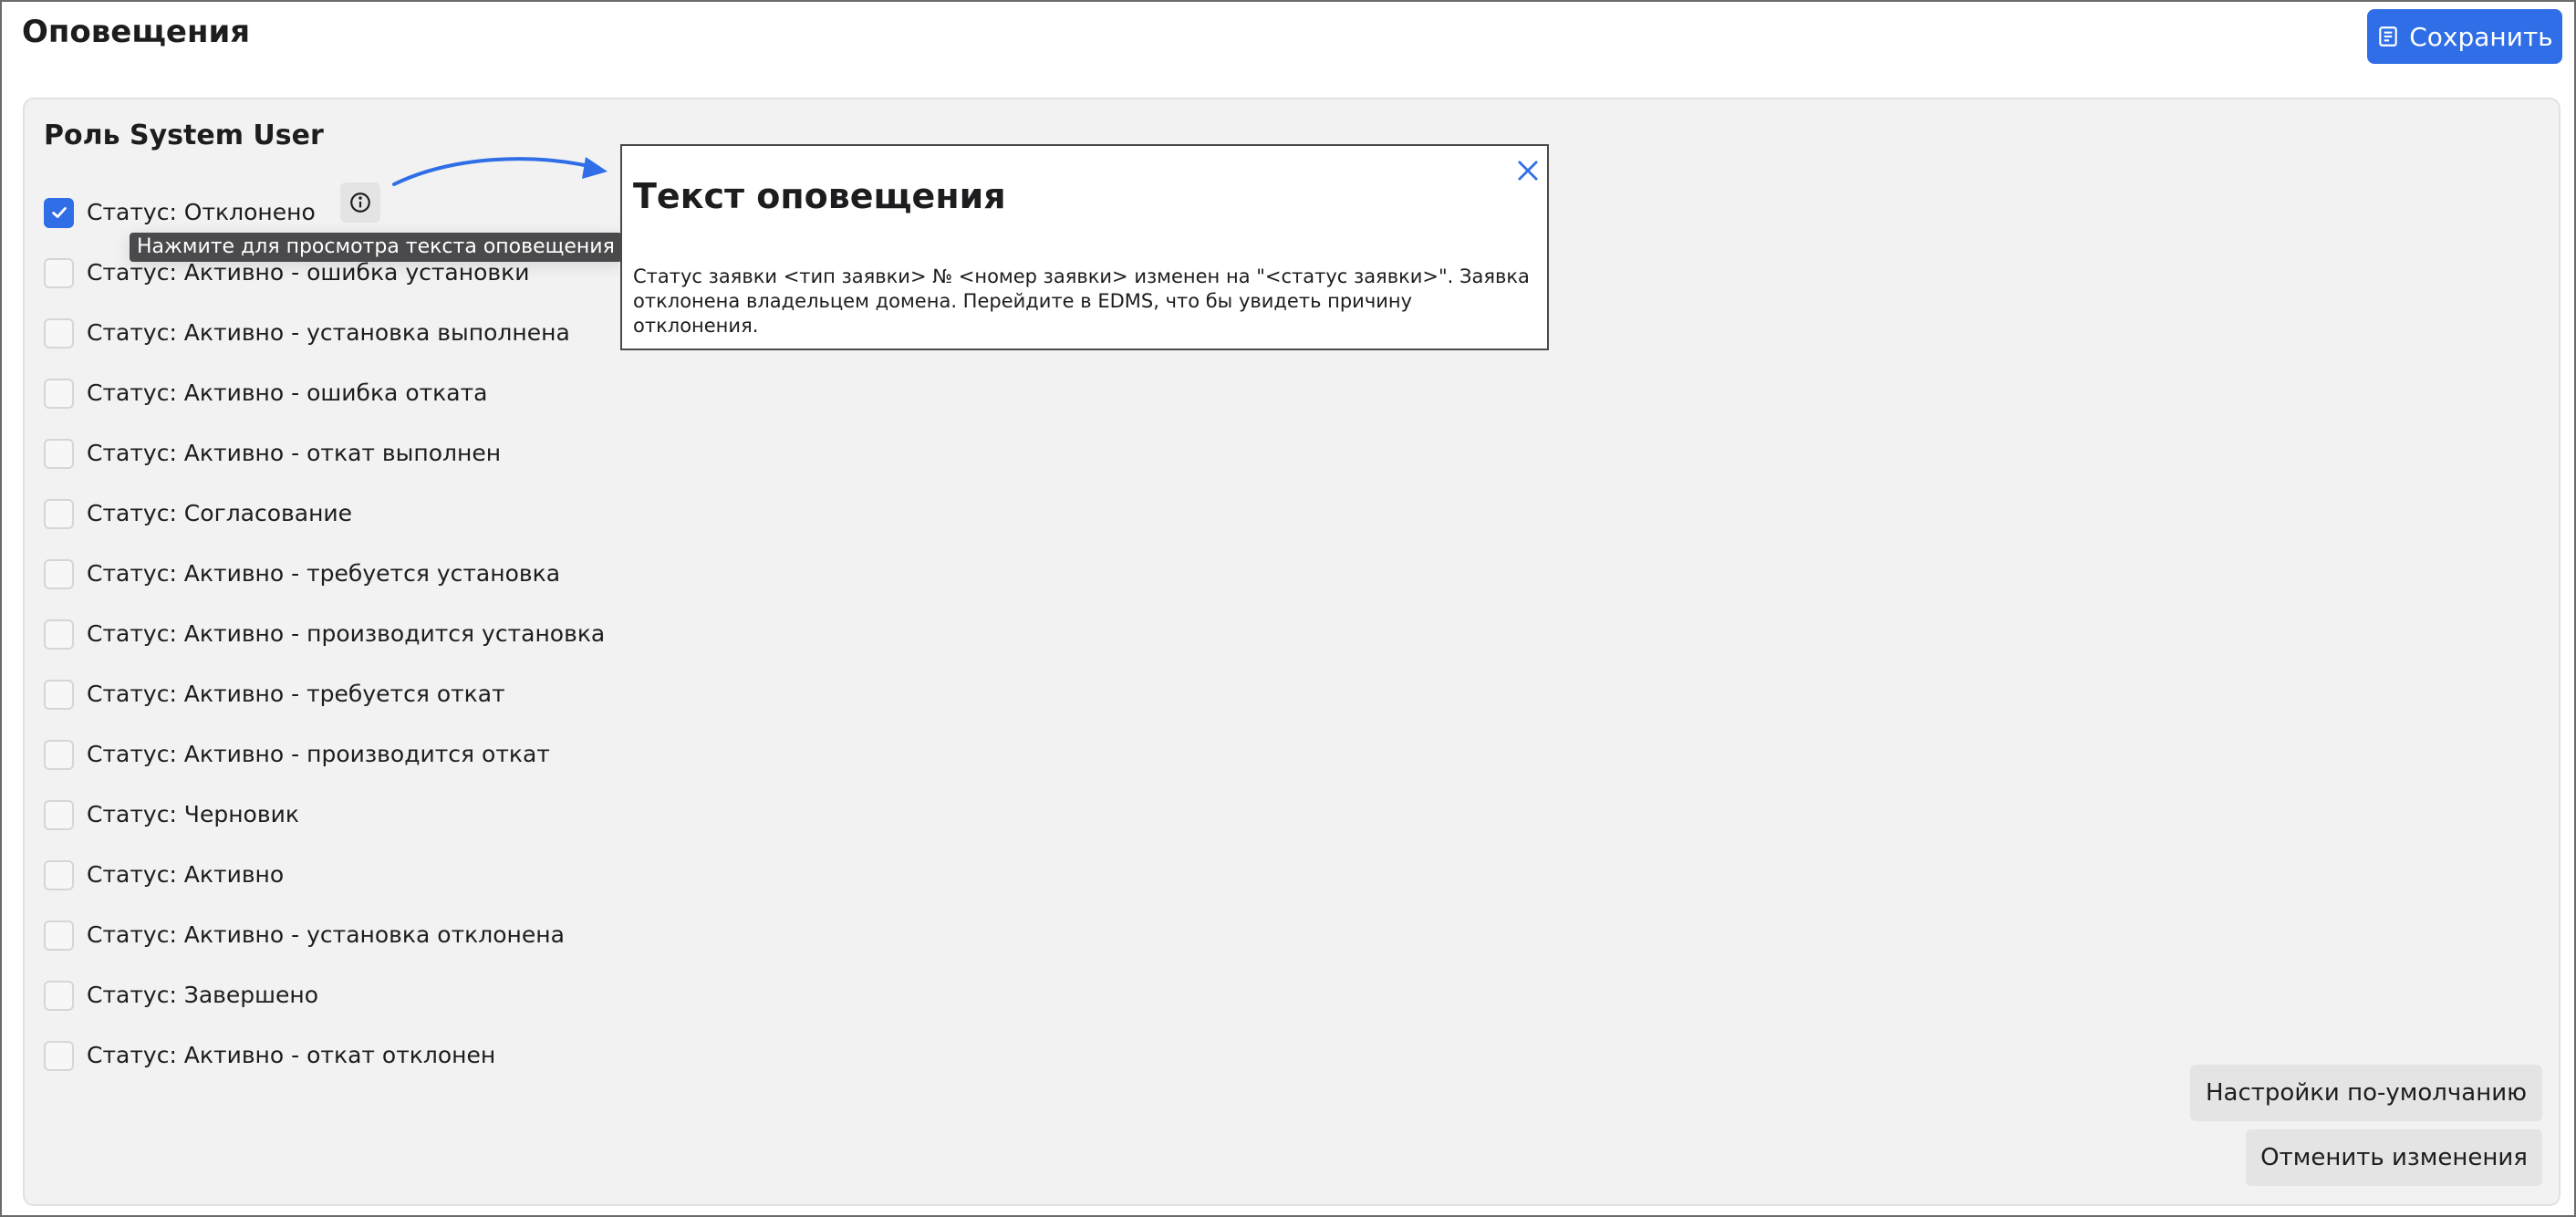 This screenshot has width=2576, height=1217. I want to click on status-label: Статус: Активно - установка выполнена, so click(328, 332).